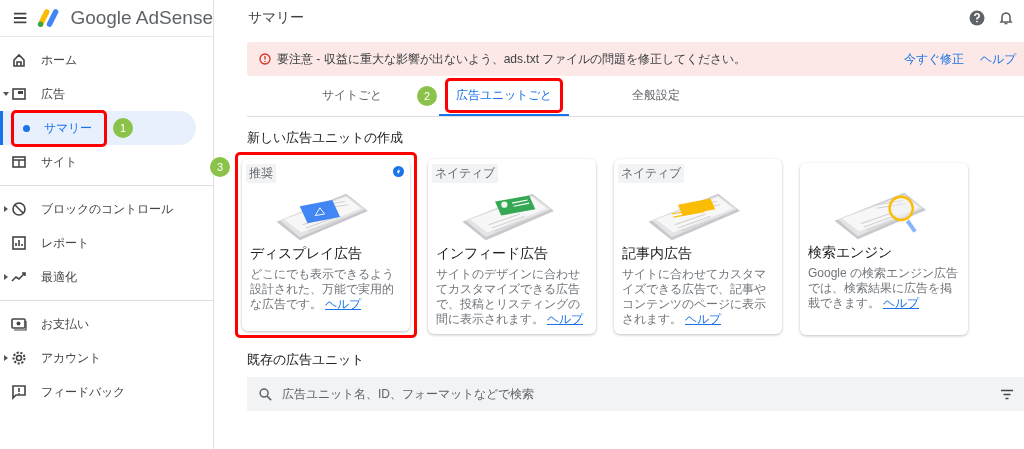 The width and height of the screenshot is (1024, 449). What do you see at coordinates (19, 392) in the screenshot?
I see `feedback-icon` at bounding box center [19, 392].